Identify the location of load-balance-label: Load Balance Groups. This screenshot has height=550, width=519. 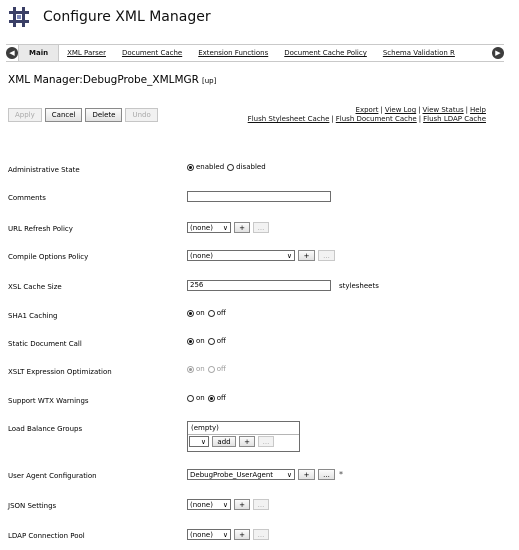
(45, 429).